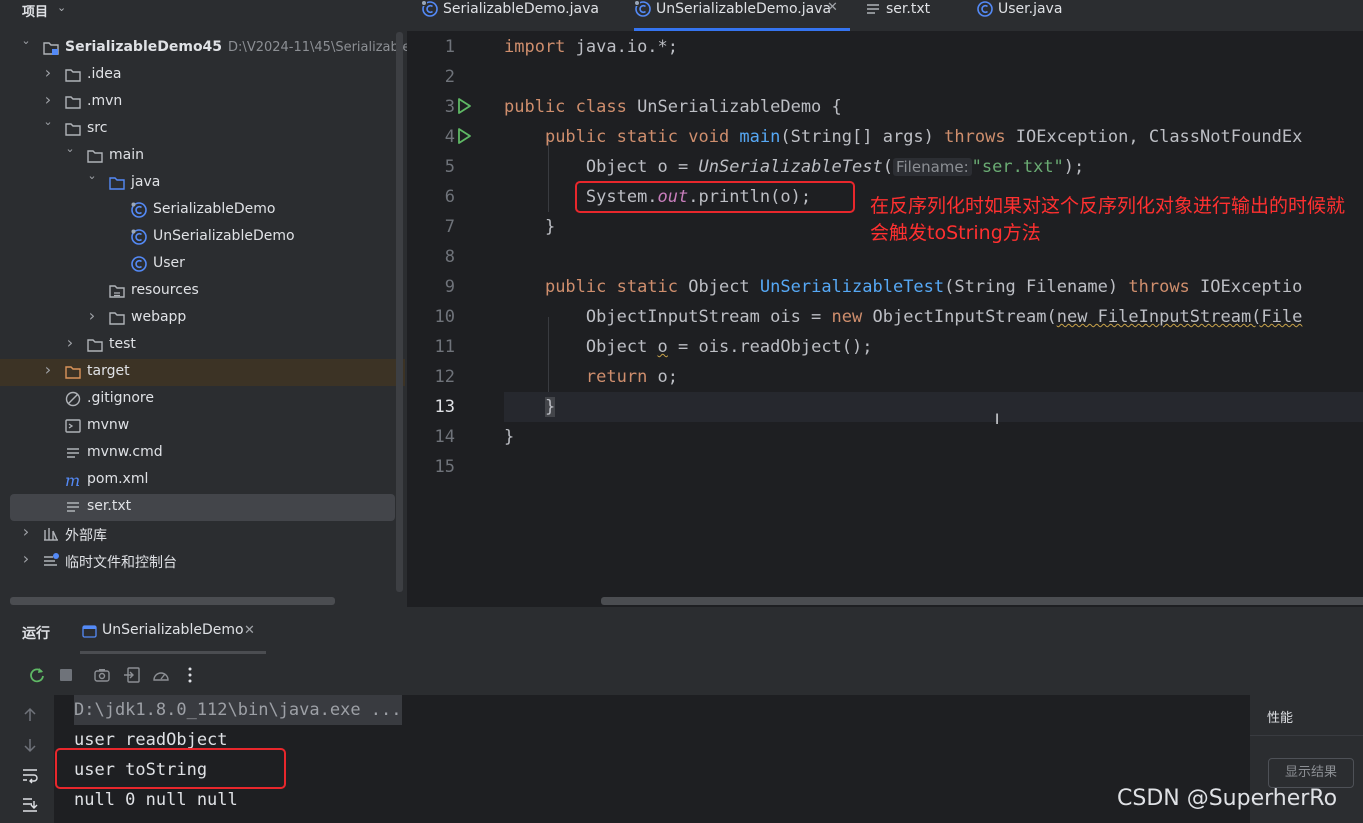 The image size is (1363, 823). I want to click on project-vertical-scrollbar, so click(399, 312).